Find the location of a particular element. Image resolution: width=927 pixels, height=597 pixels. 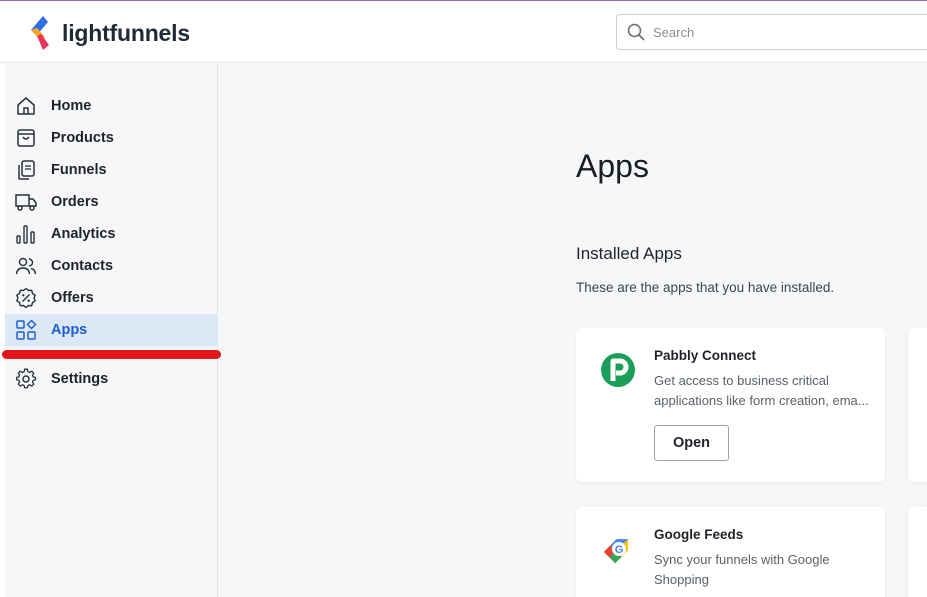

sidebar-item-analytics: Analytics is located at coordinates (111, 234).